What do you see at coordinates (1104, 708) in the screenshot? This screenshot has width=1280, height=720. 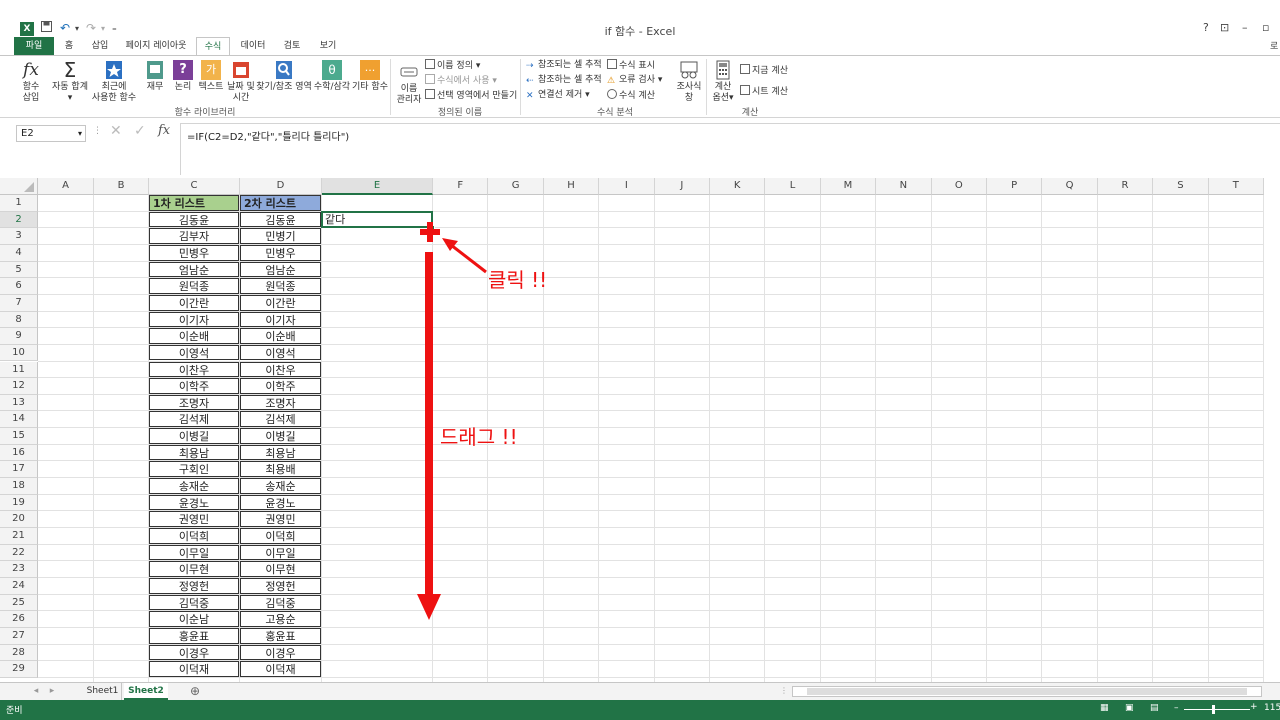 I see `normal-view-icon: ▦` at bounding box center [1104, 708].